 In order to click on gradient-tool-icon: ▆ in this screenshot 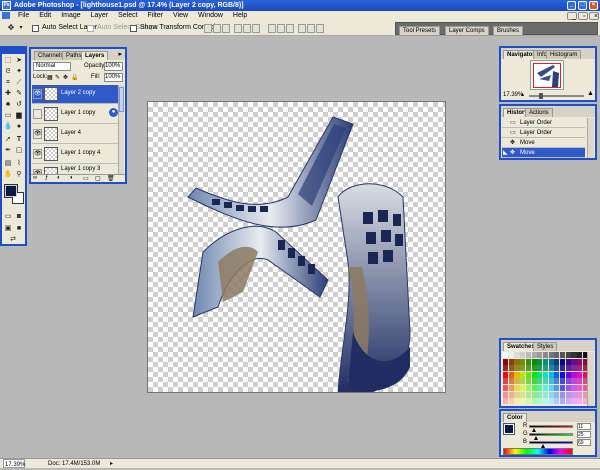, I will do `click(19, 116)`.